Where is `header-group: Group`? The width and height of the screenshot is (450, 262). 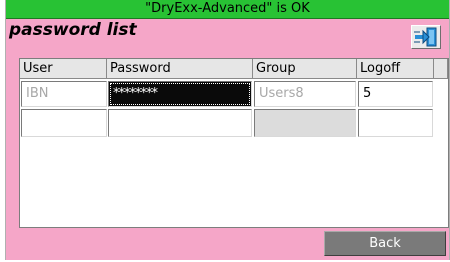 header-group: Group is located at coordinates (305, 69).